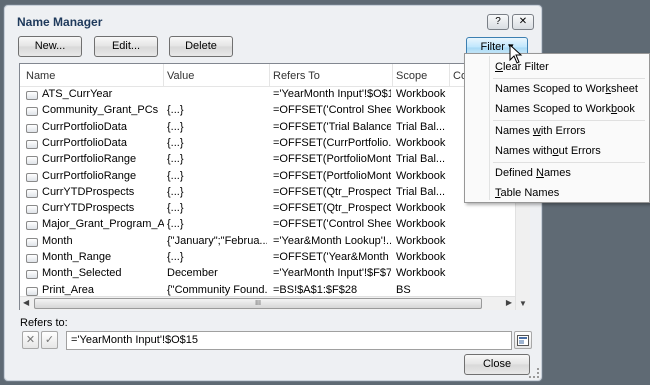 This screenshot has width=650, height=385. I want to click on resize-grip, so click(534, 373).